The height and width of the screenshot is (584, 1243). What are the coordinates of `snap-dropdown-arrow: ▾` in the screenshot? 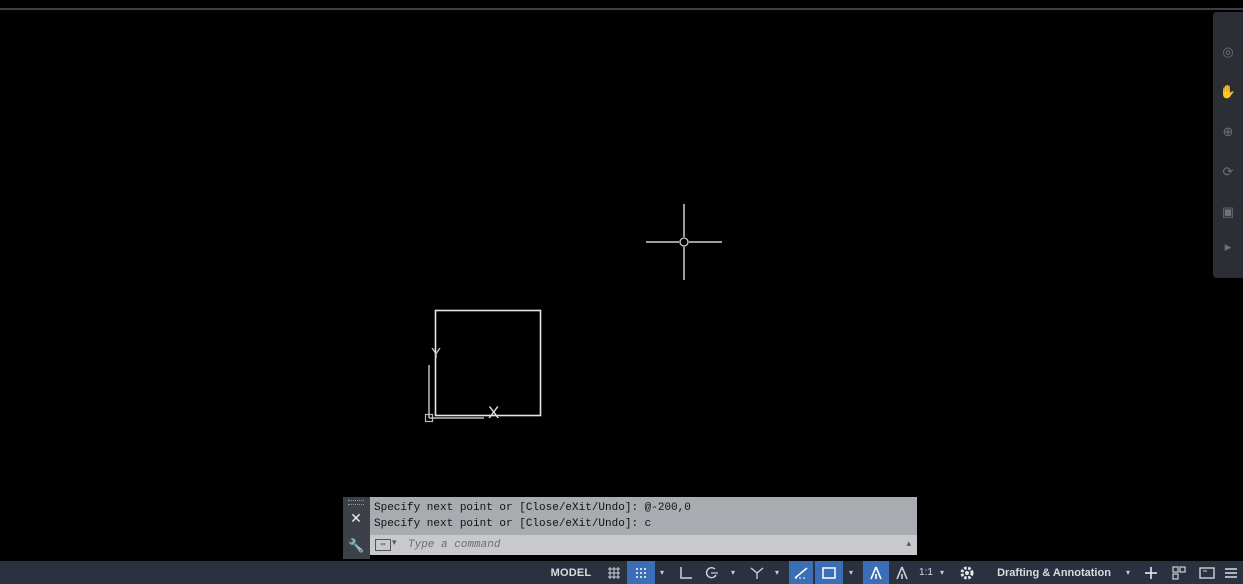 It's located at (662, 572).